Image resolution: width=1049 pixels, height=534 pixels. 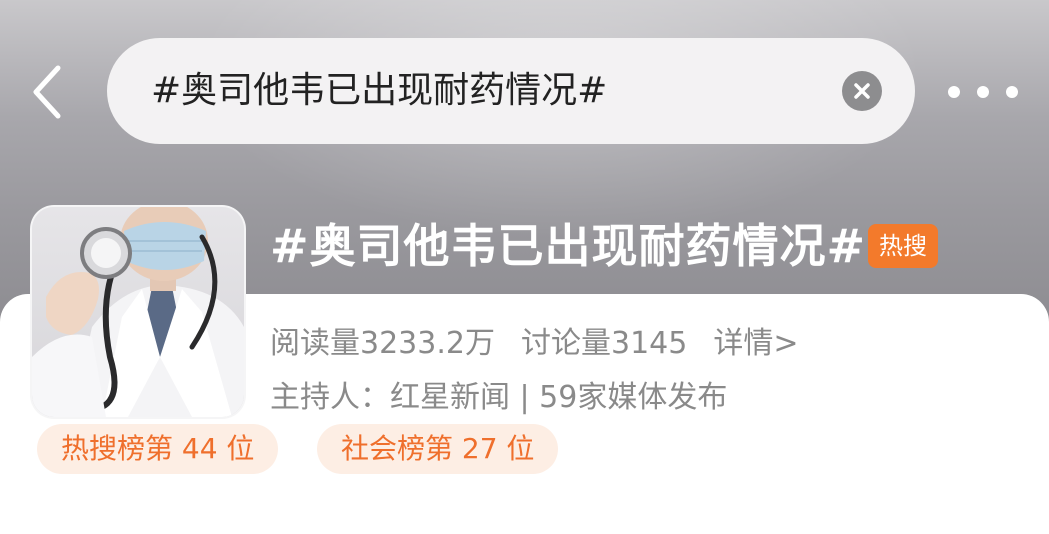 What do you see at coordinates (438, 449) in the screenshot?
I see `society-rank-chip: 社会榜第 27 位` at bounding box center [438, 449].